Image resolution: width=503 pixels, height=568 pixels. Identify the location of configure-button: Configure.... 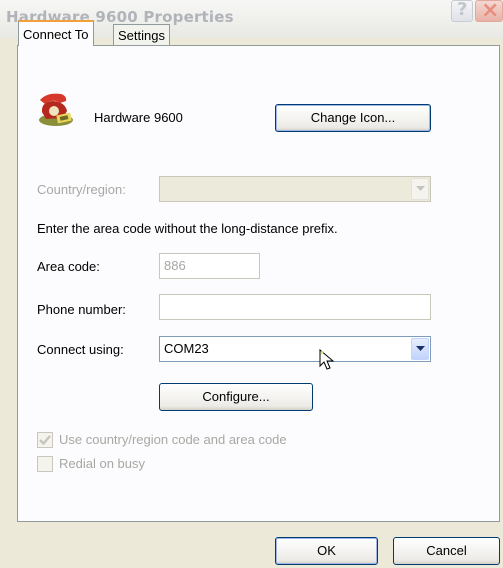
(236, 397).